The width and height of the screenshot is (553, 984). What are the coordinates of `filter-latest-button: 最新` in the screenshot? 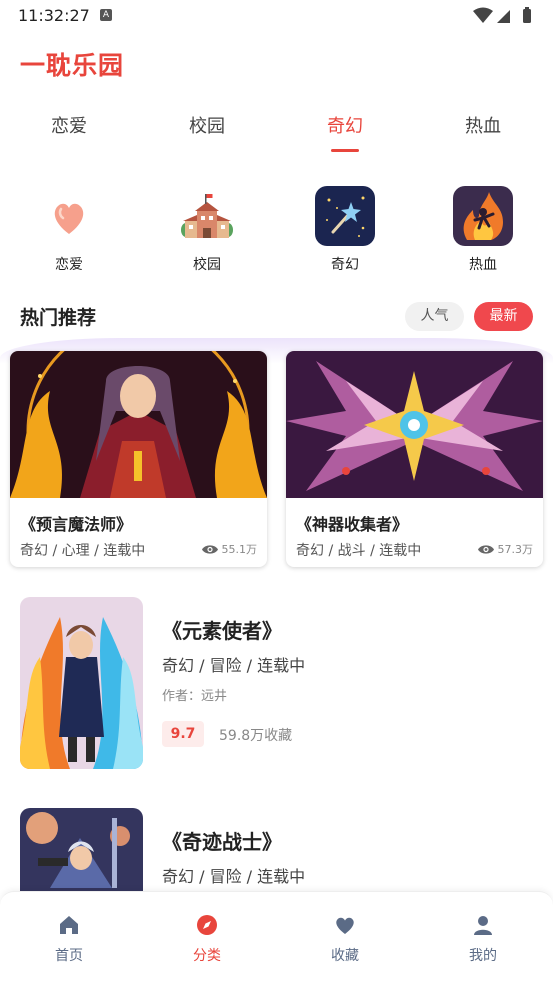 It's located at (503, 316).